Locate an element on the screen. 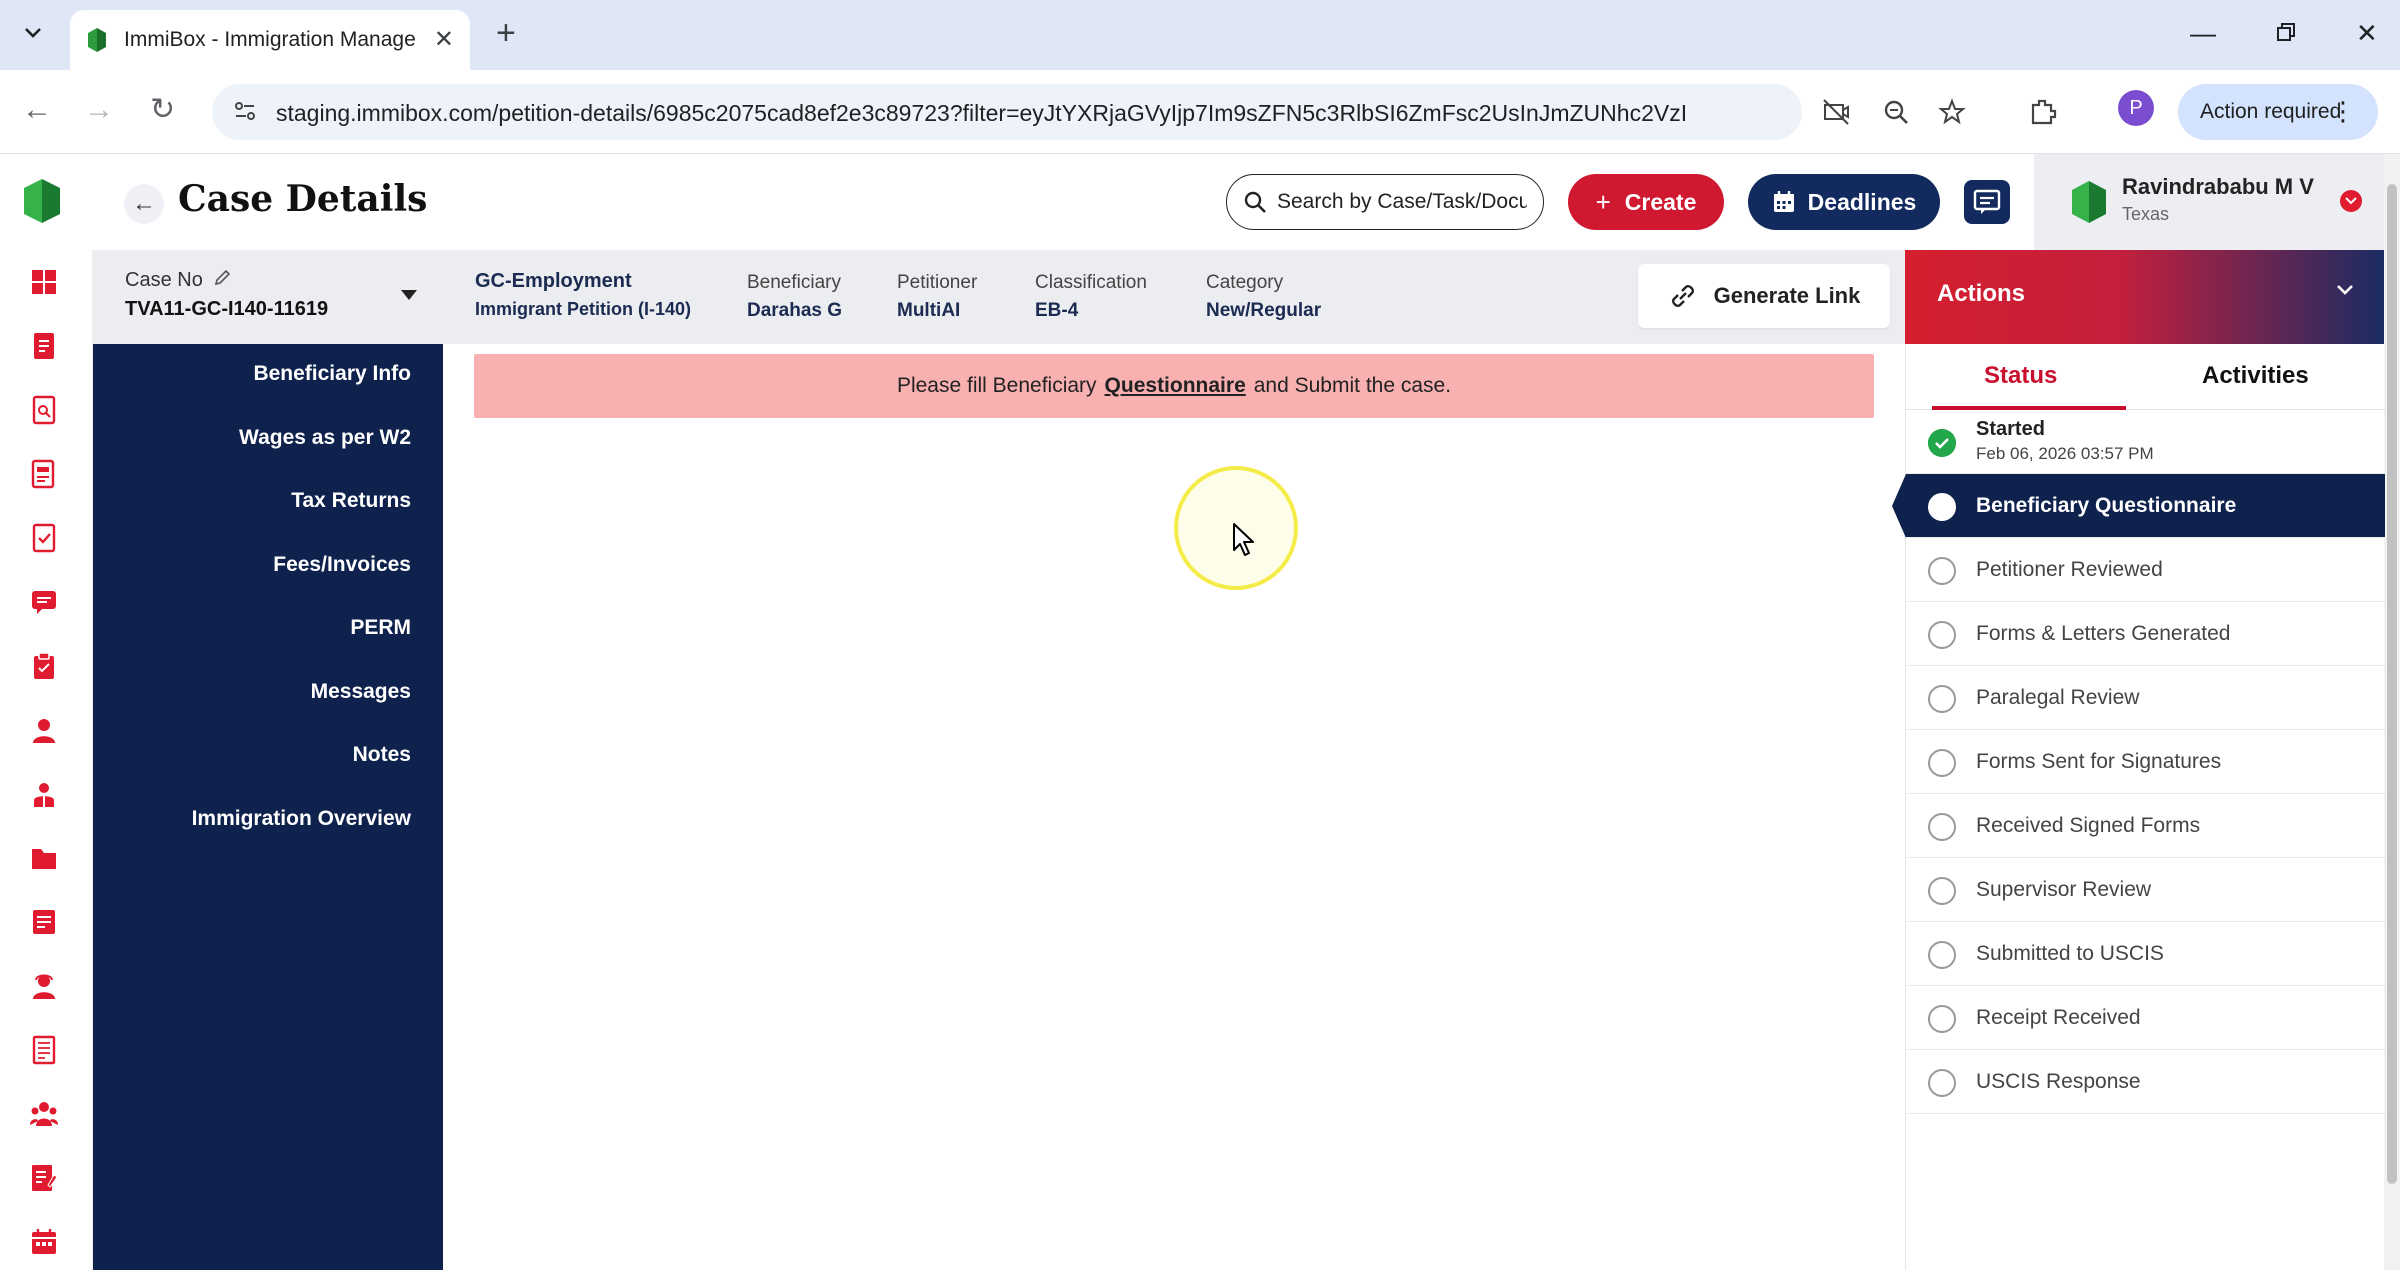  tab-status: Status is located at coordinates (2020, 376).